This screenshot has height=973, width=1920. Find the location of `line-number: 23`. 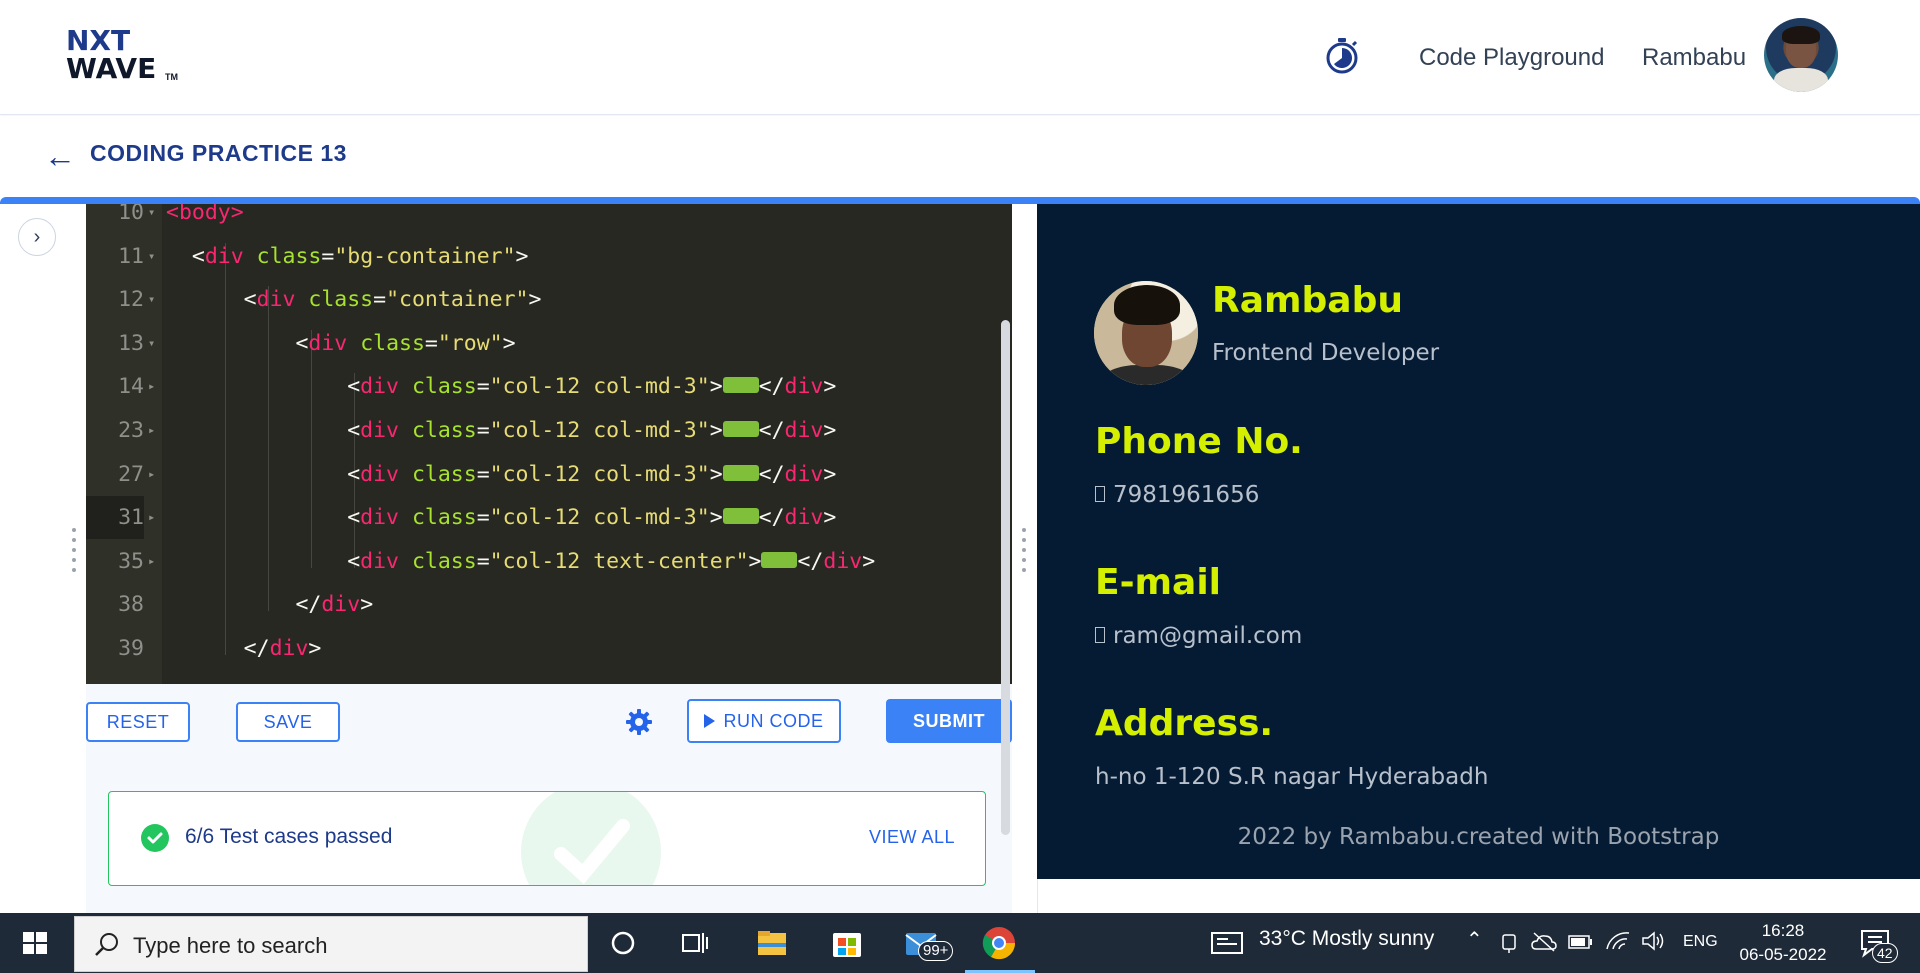

line-number: 23 is located at coordinates (131, 430).